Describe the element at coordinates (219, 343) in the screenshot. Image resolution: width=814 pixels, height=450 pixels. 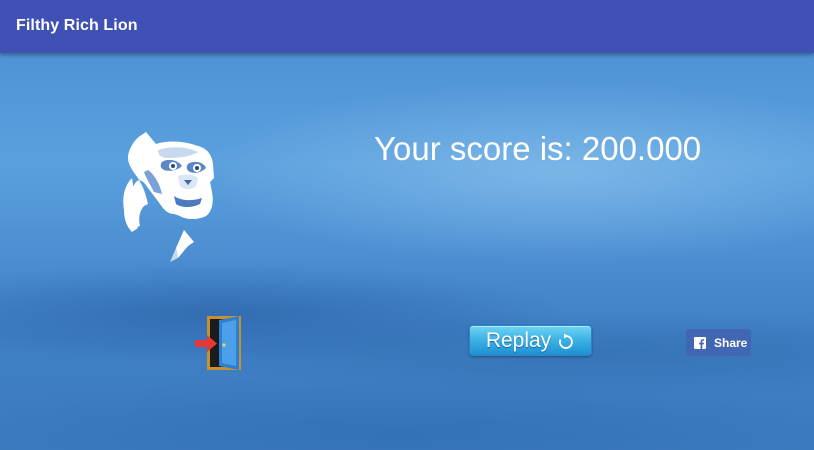
I see `exit-door-icon` at that location.